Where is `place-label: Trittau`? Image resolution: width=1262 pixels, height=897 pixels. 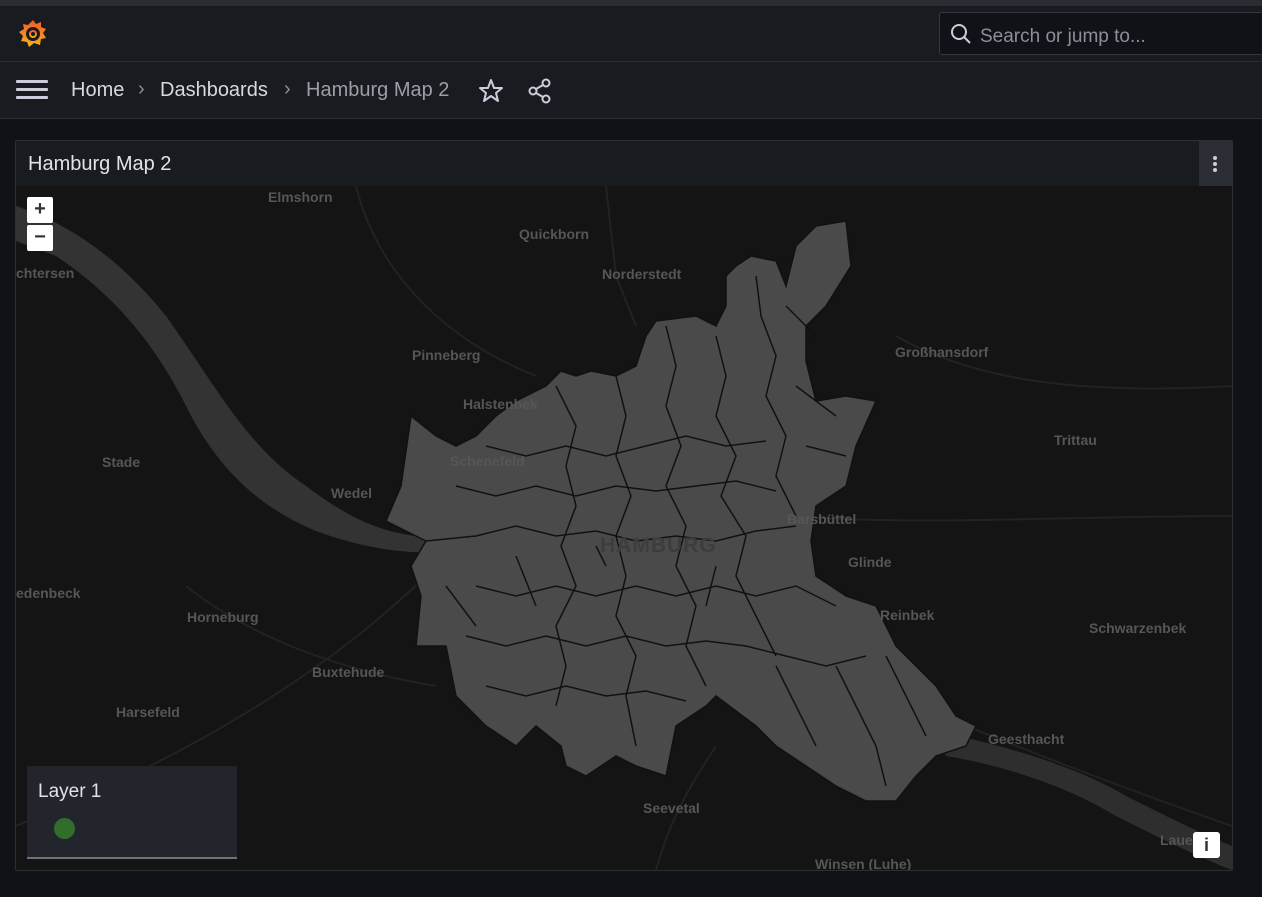 place-label: Trittau is located at coordinates (1075, 440).